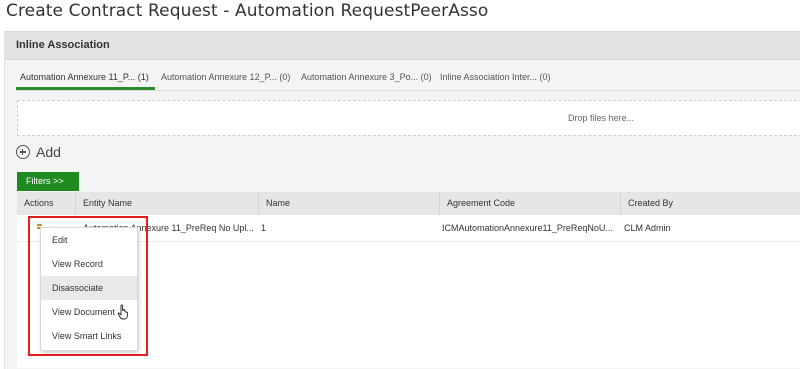  What do you see at coordinates (122, 312) in the screenshot?
I see `hand-cursor-icon` at bounding box center [122, 312].